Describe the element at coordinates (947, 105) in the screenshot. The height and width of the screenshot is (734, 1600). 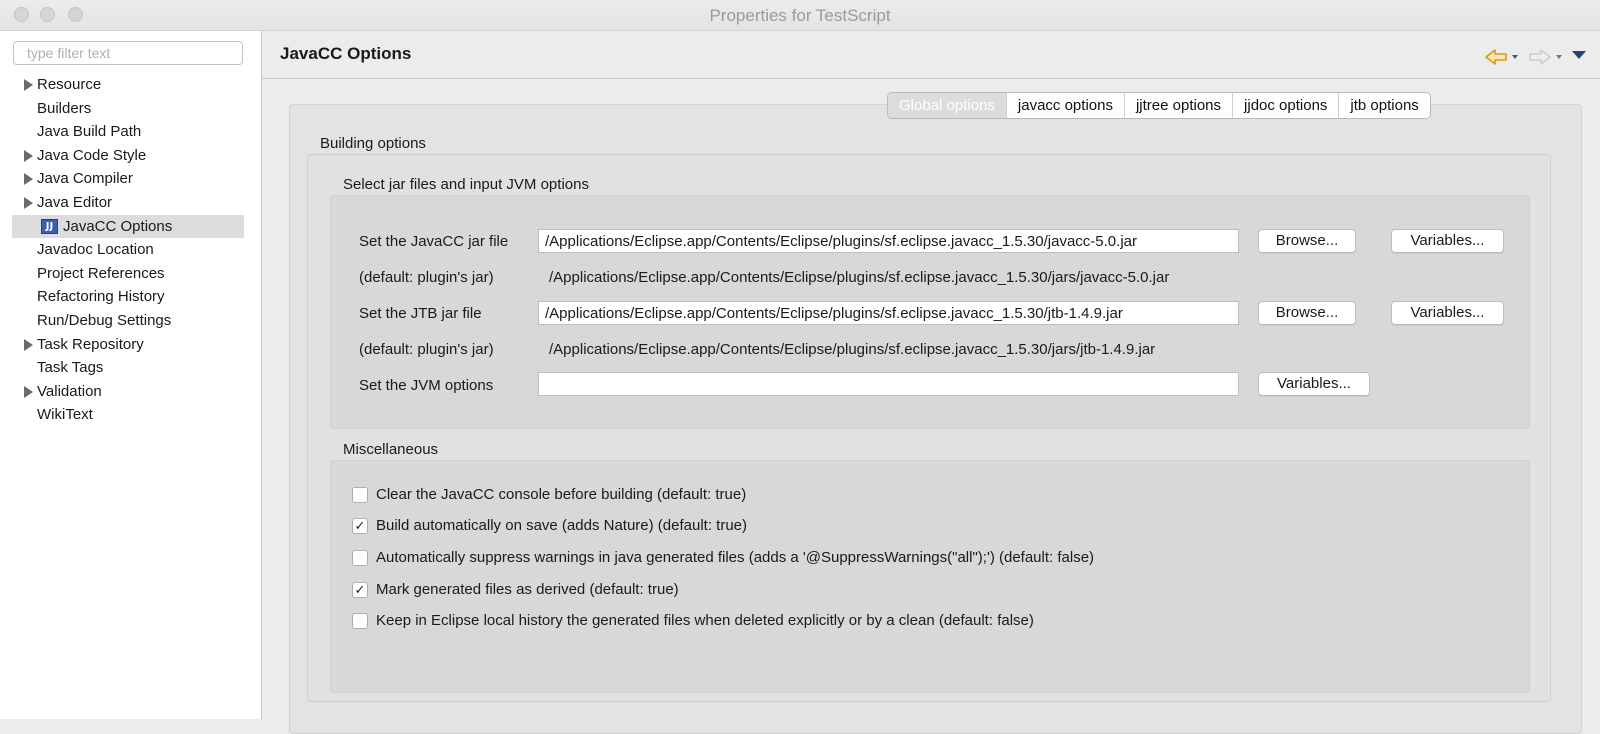
I see `tab-global-options: Global options` at that location.